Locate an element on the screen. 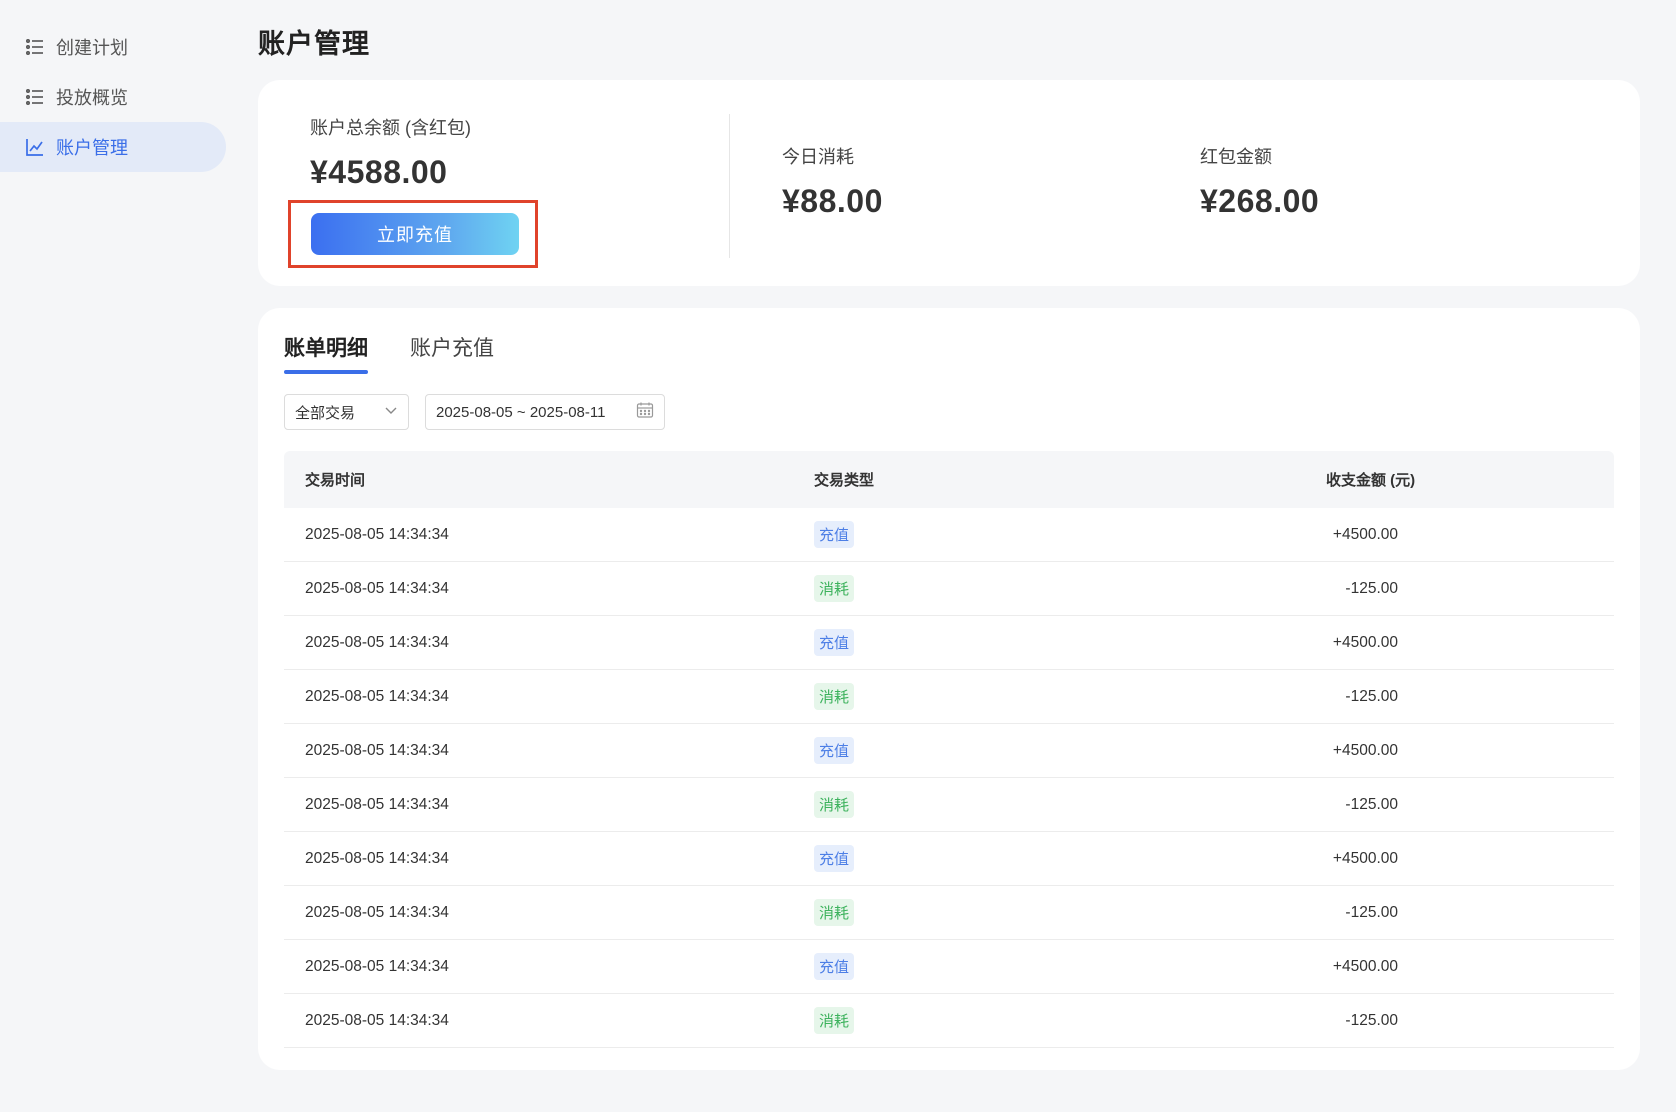 This screenshot has width=1676, height=1112. header-type: 交易类型 is located at coordinates (844, 480).